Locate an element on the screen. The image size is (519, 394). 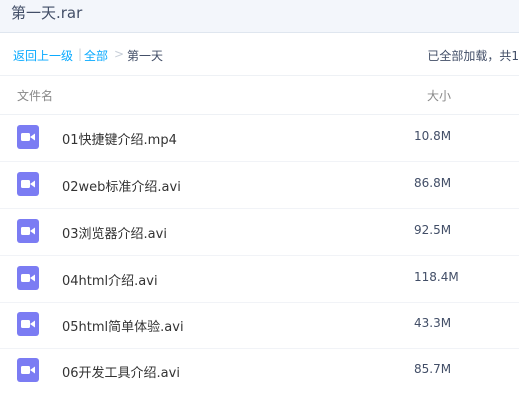
file-size: 86.8M is located at coordinates (433, 183).